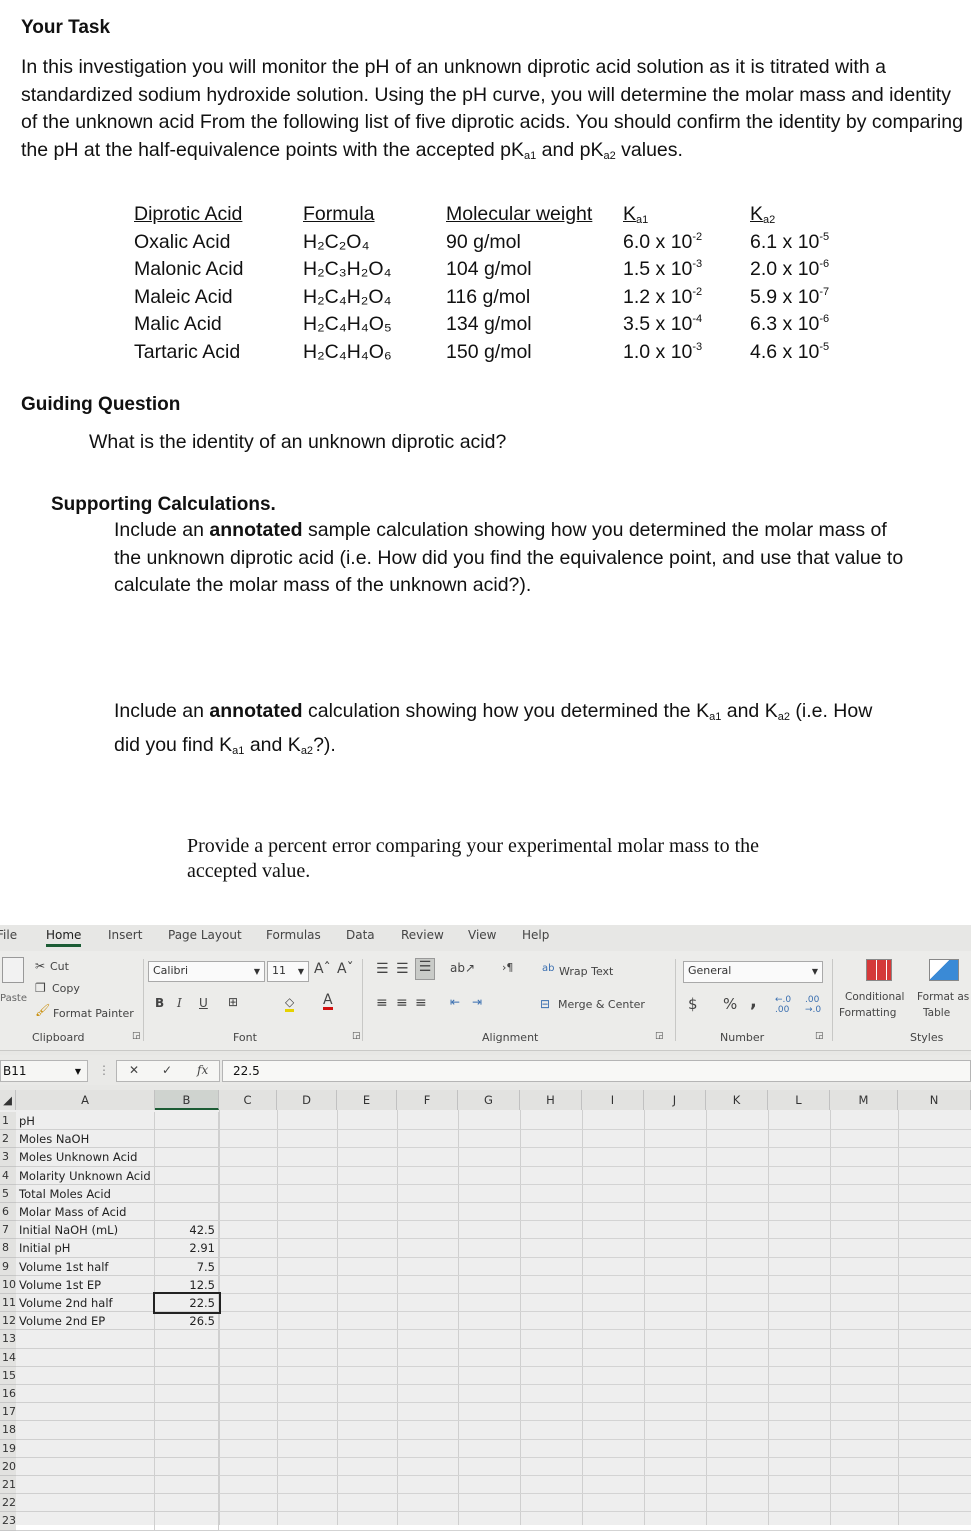 This screenshot has width=971, height=1531. Describe the element at coordinates (8, 1193) in the screenshot. I see `row-header: 5` at that location.